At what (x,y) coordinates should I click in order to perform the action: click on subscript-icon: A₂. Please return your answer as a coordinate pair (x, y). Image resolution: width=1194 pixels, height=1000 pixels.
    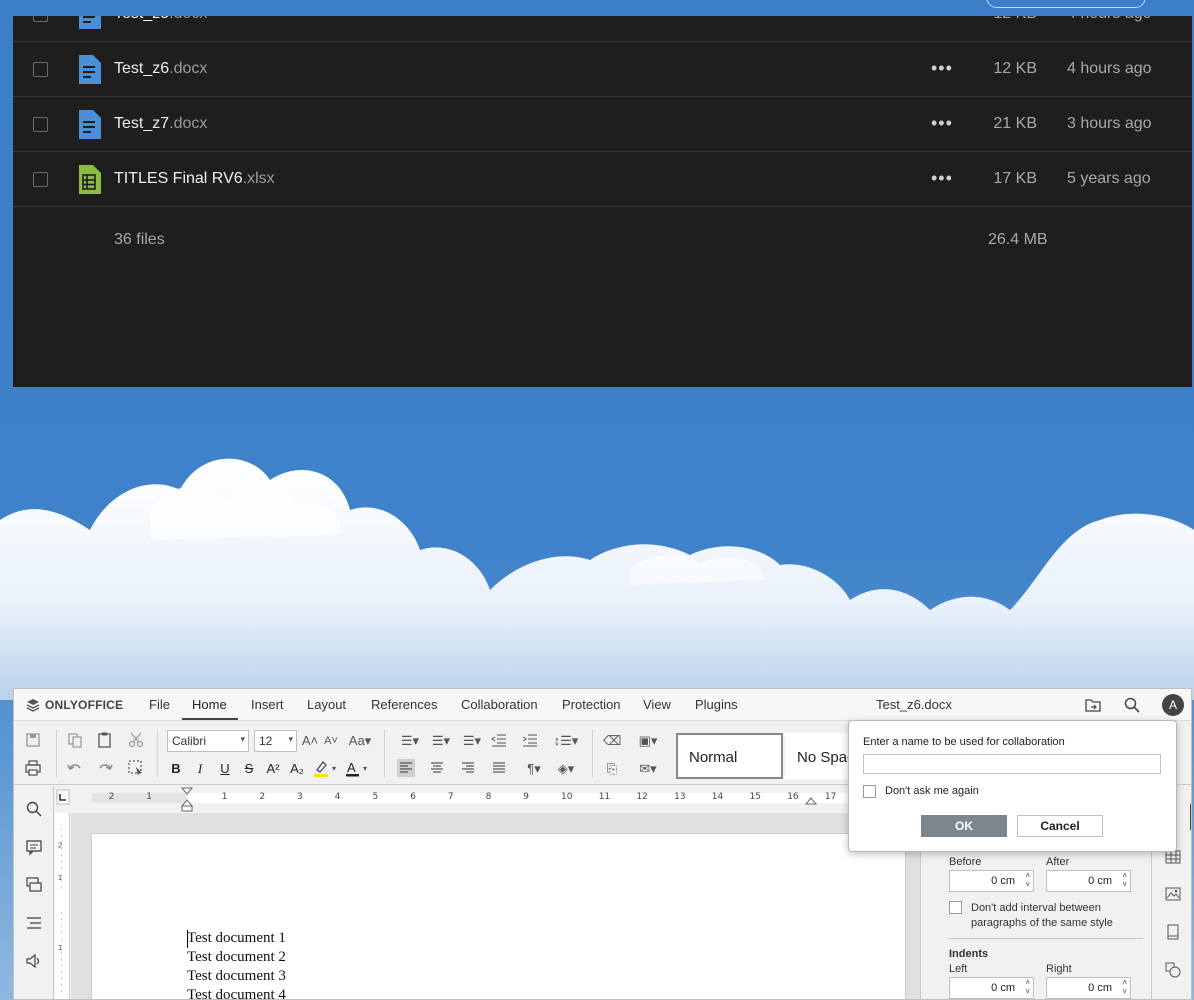
    Looking at the image, I should click on (297, 769).